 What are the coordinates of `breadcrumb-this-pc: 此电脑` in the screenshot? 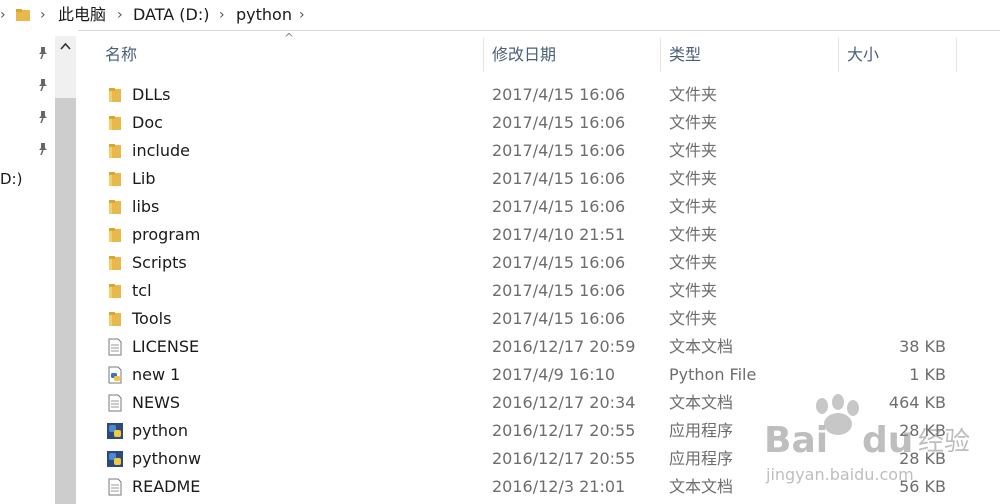 It's located at (82, 15).